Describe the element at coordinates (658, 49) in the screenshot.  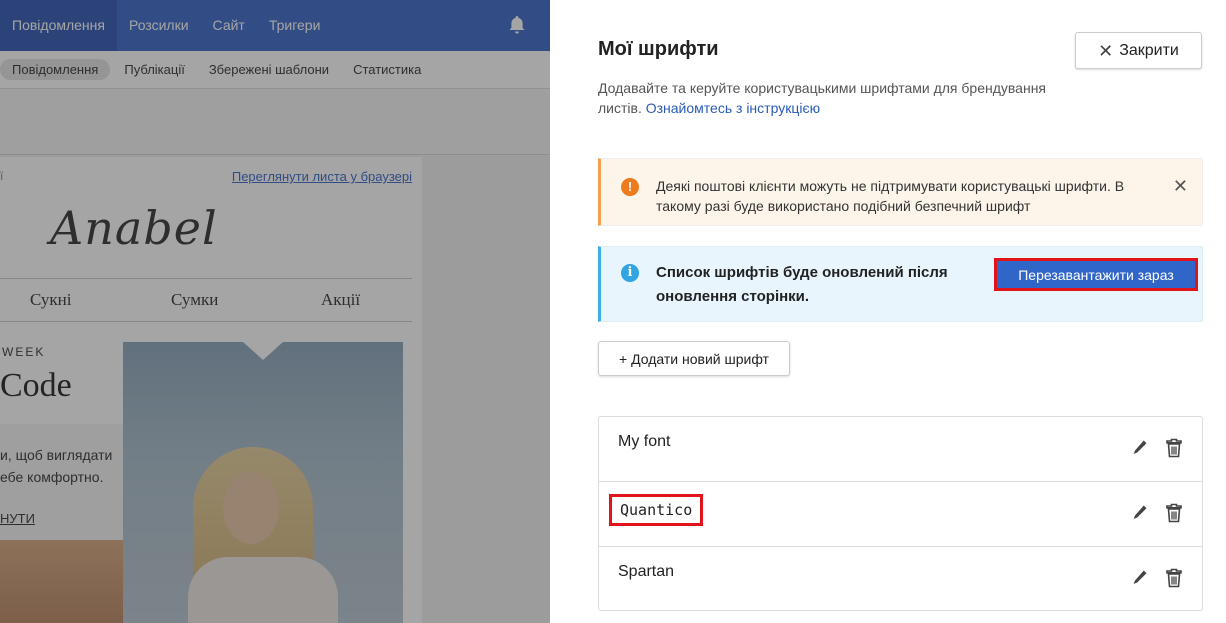
I see `panel-title: Мої шрифти` at that location.